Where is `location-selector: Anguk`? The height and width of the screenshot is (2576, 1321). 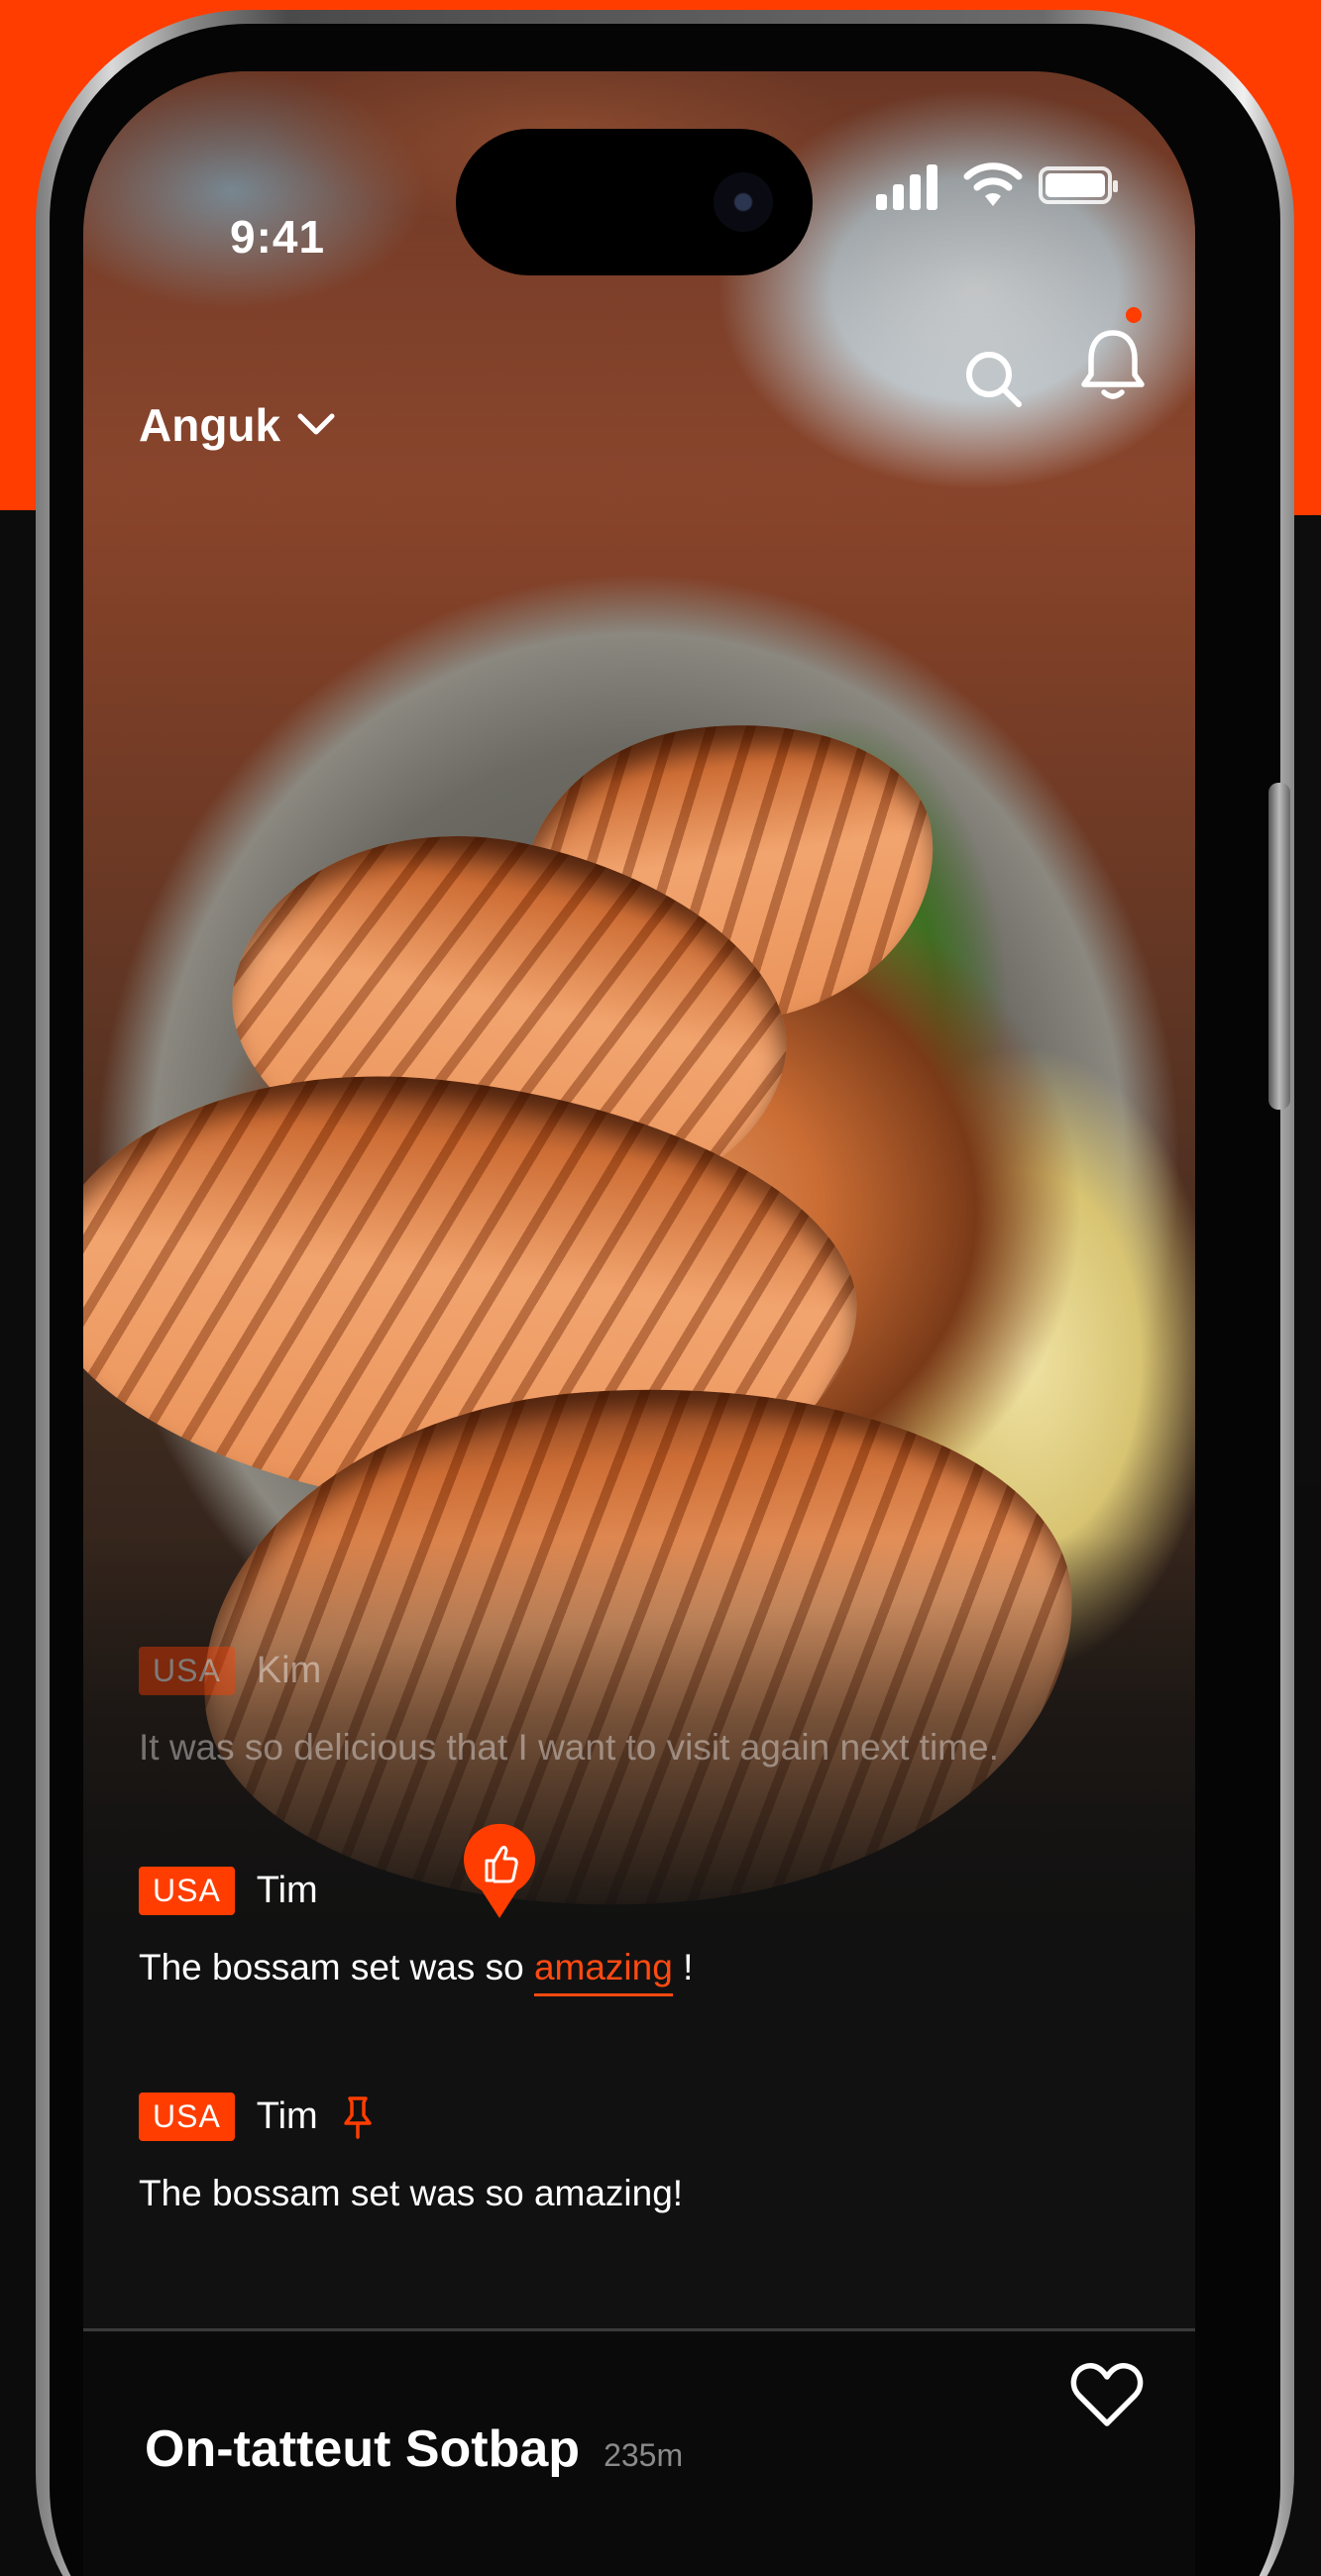
location-selector: Anguk is located at coordinates (237, 425).